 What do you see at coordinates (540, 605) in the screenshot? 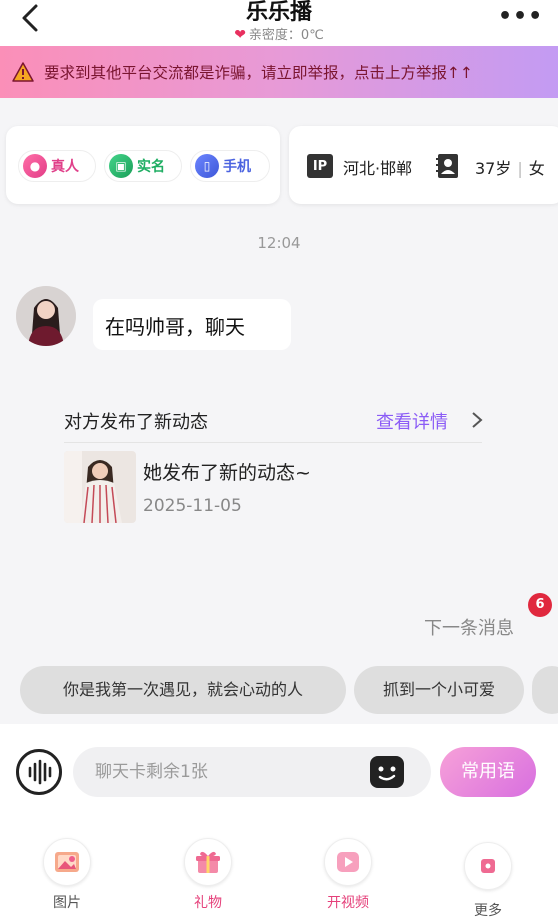
I see `unread-count-badge: 6` at bounding box center [540, 605].